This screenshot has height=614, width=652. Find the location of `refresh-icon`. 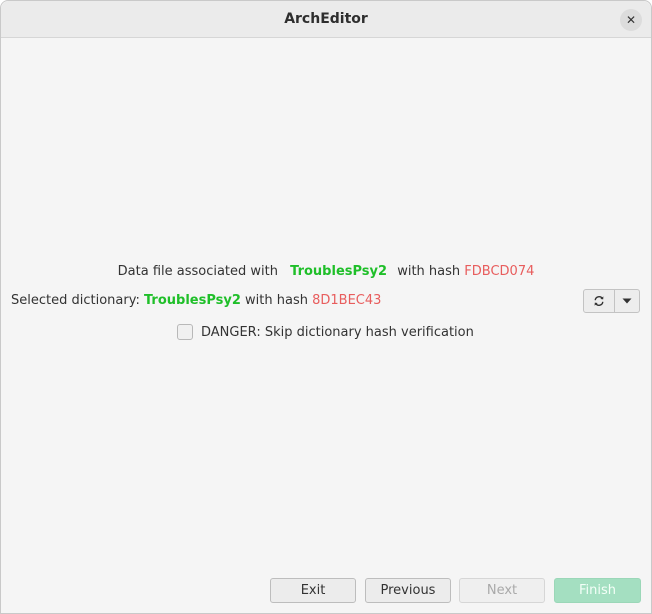

refresh-icon is located at coordinates (599, 301).